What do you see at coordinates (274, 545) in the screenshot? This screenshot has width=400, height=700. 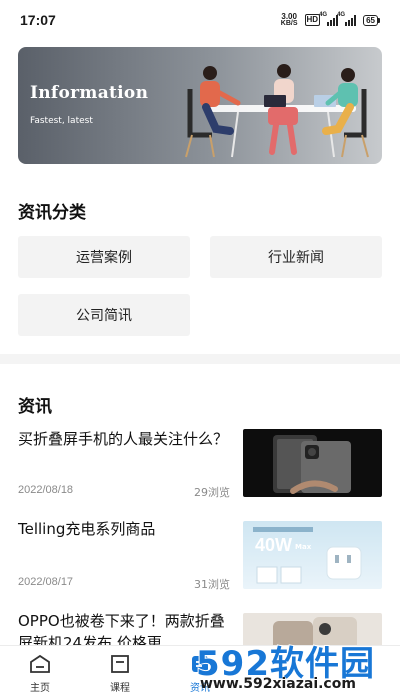 I see `thumb-power-text: 40W` at bounding box center [274, 545].